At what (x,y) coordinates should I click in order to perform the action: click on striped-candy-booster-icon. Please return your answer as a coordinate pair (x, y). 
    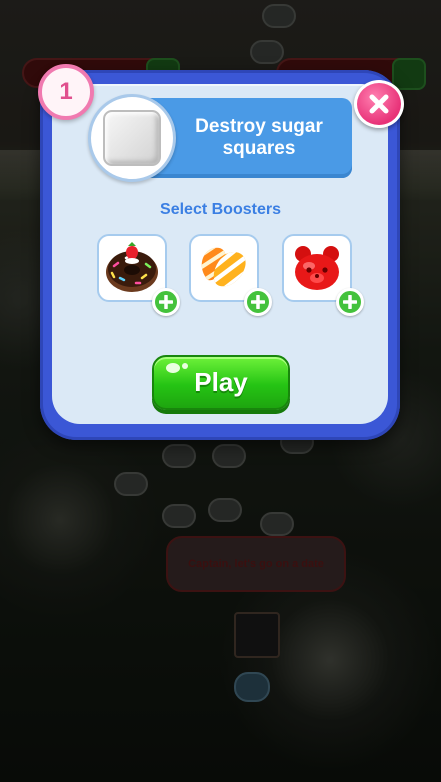
    Looking at the image, I should click on (223, 267).